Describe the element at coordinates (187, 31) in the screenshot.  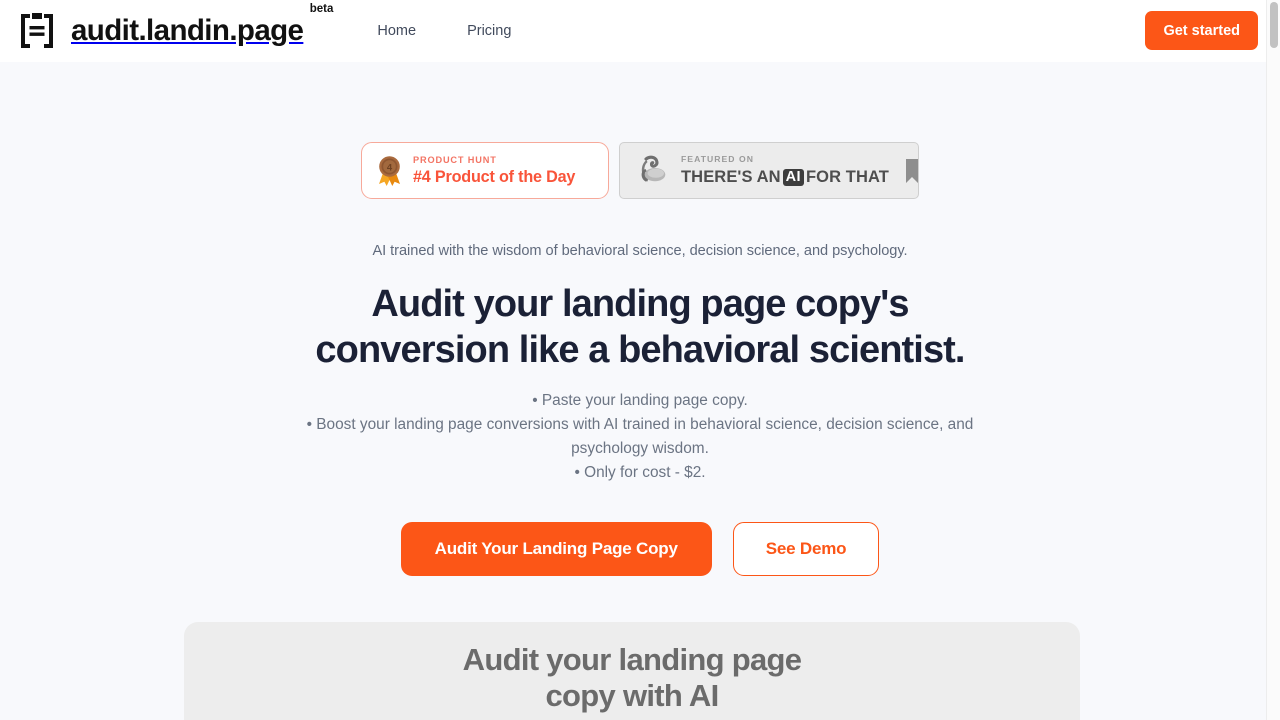
I see `brand-name-text: audit.landin.page` at that location.